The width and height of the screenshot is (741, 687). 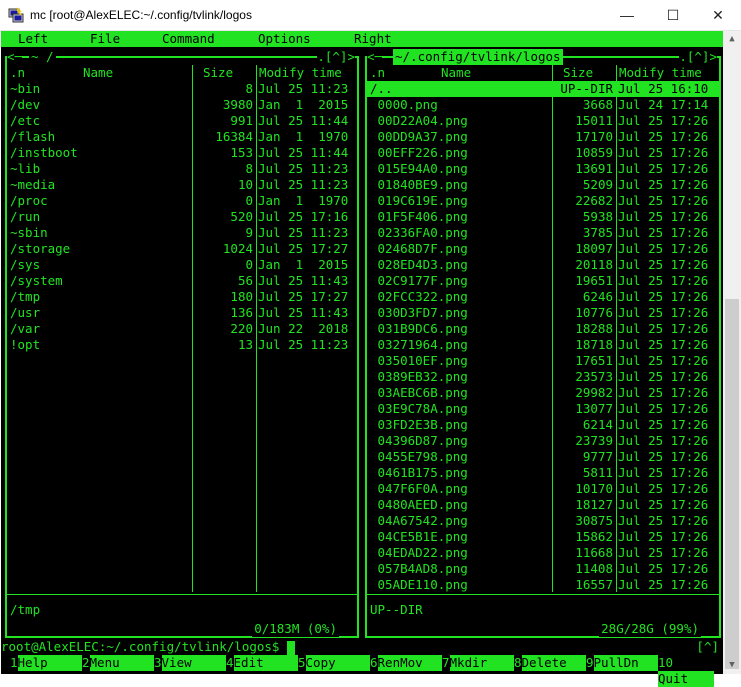 I want to click on file-row: /run 520 Jul 25 17:16, so click(x=182, y=217).